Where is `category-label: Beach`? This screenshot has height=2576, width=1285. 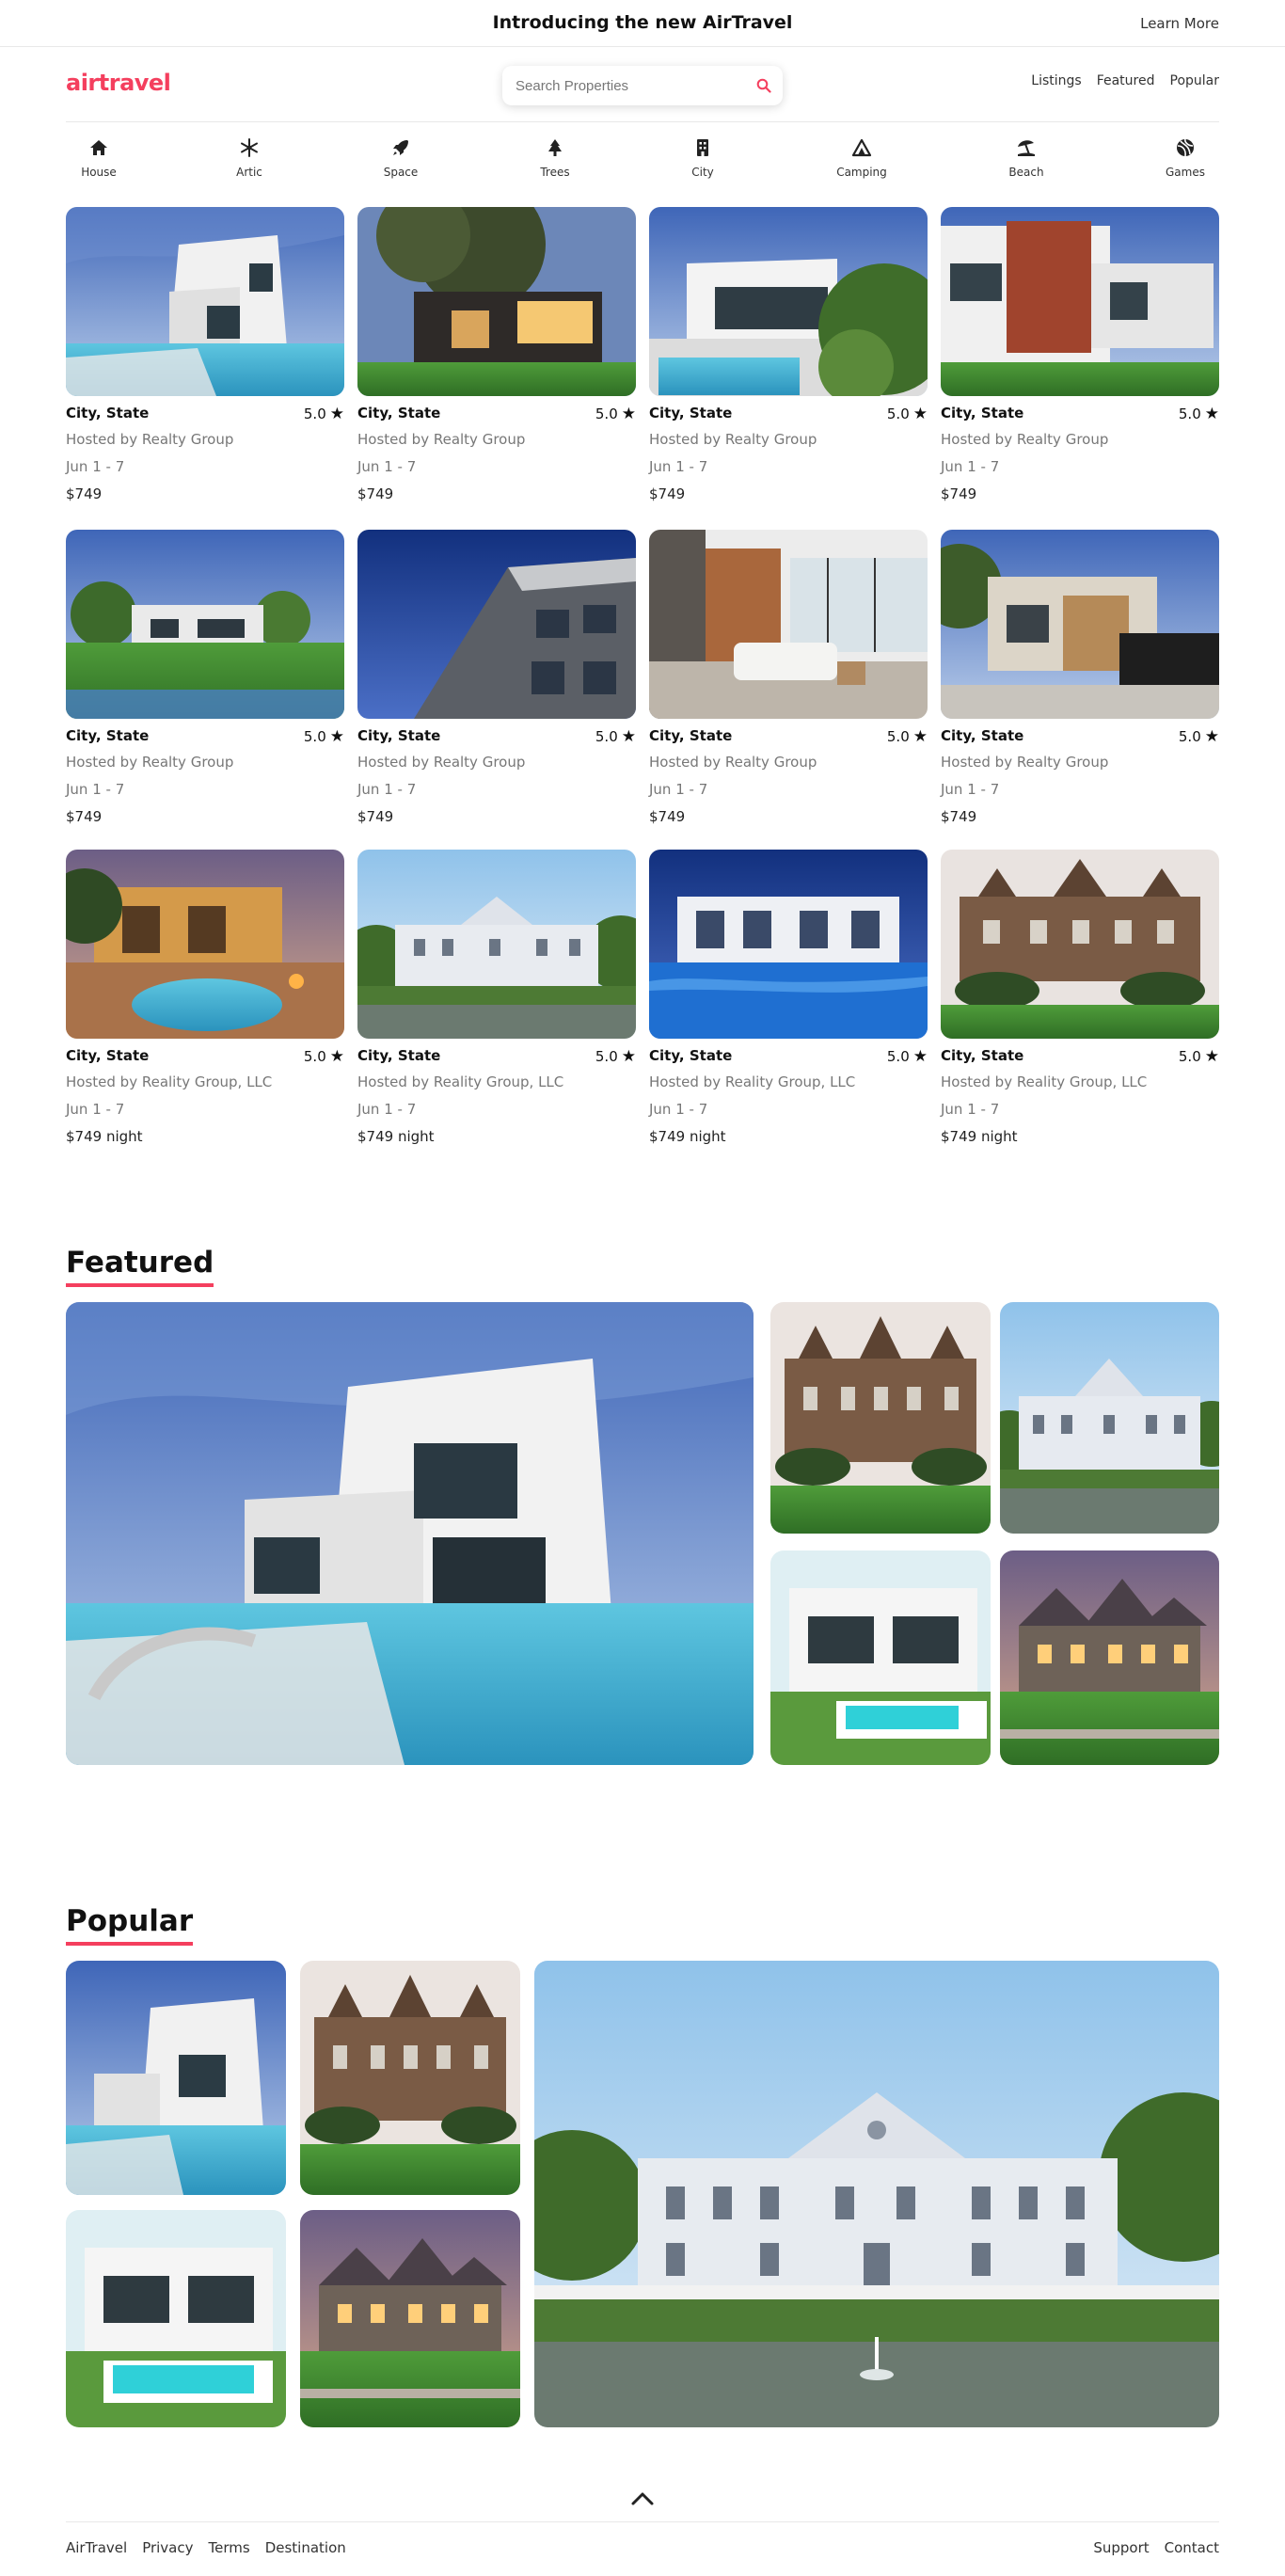
category-label: Beach is located at coordinates (1026, 172).